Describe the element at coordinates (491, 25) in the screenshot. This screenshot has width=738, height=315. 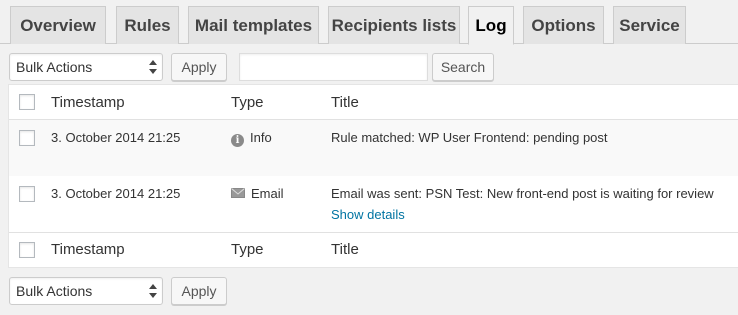
I see `tab-log: Log` at that location.